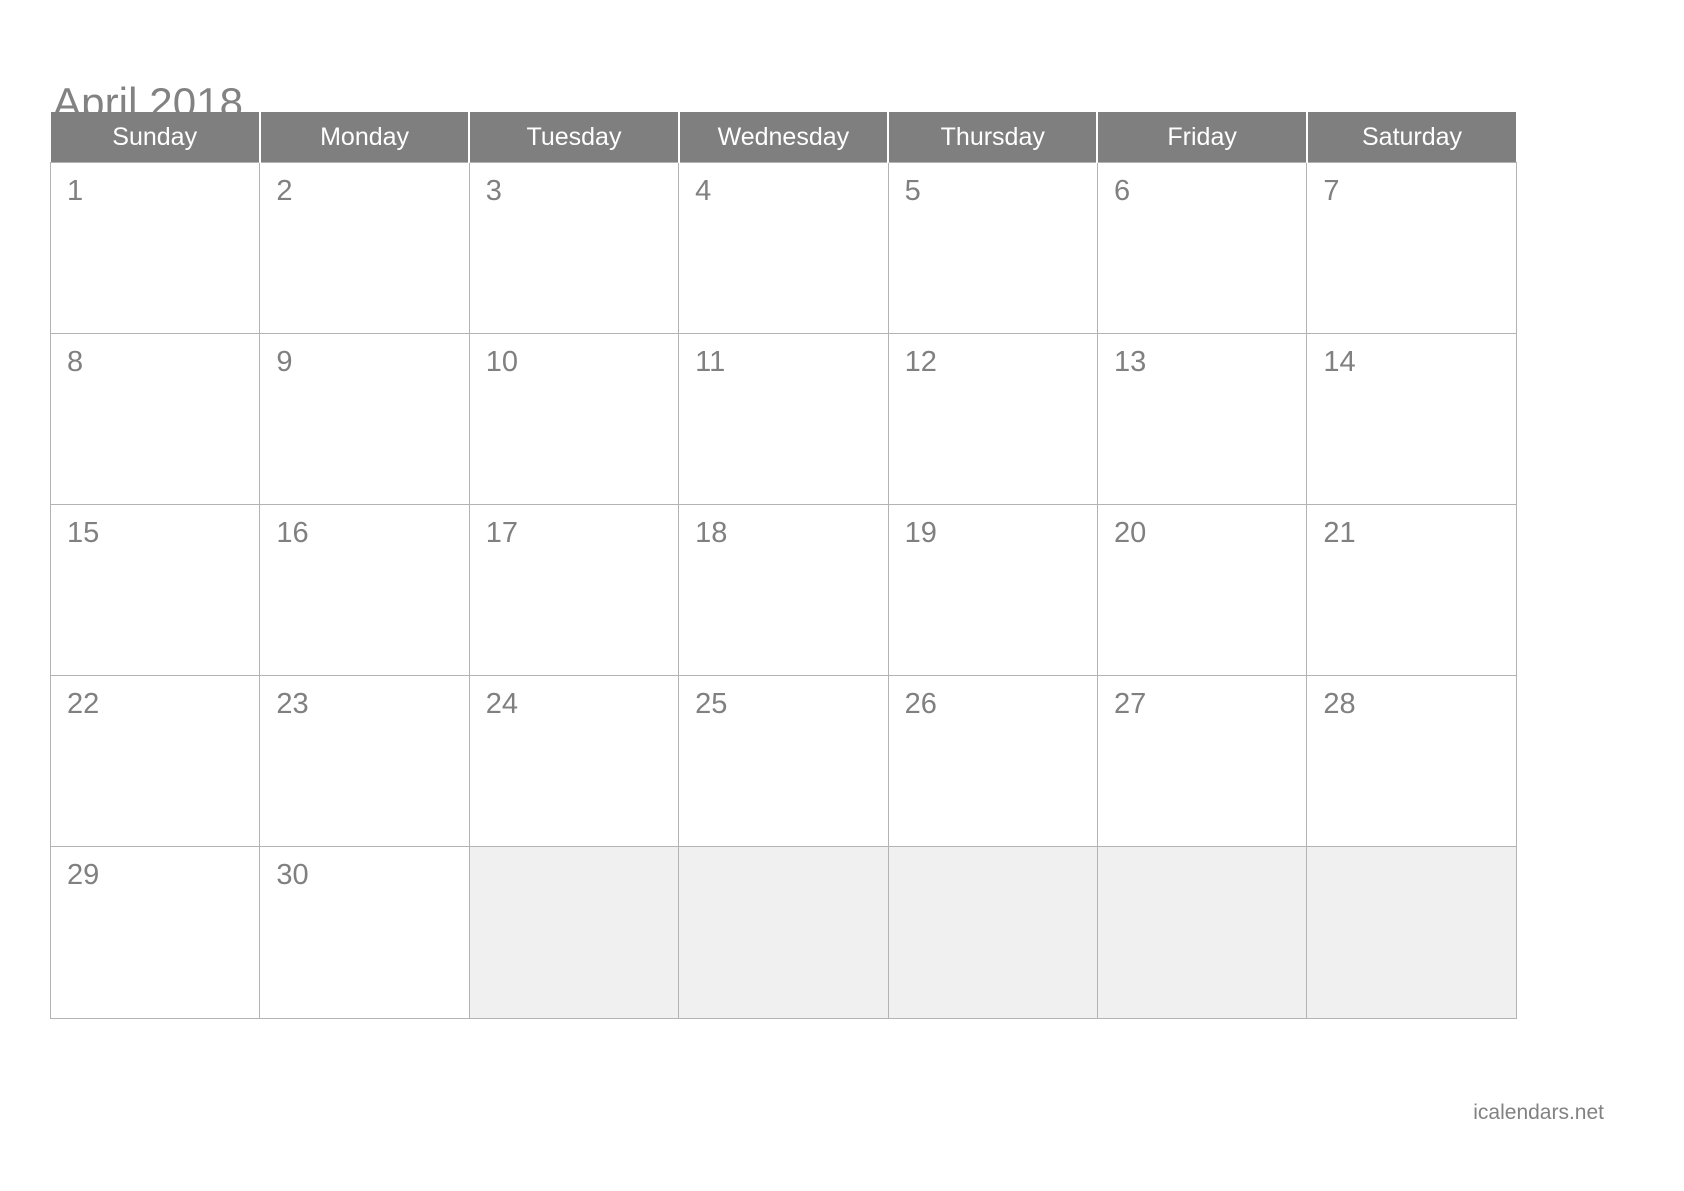  Describe the element at coordinates (155, 137) in the screenshot. I see `weekday-header-sunday: Sunday` at that location.